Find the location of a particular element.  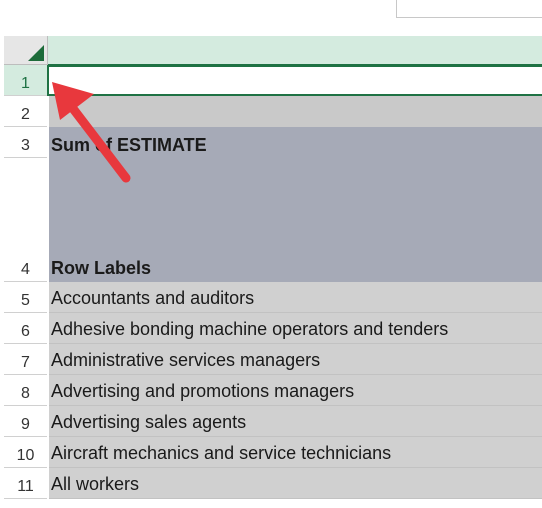

row-header-2: 2 is located at coordinates (25, 111).